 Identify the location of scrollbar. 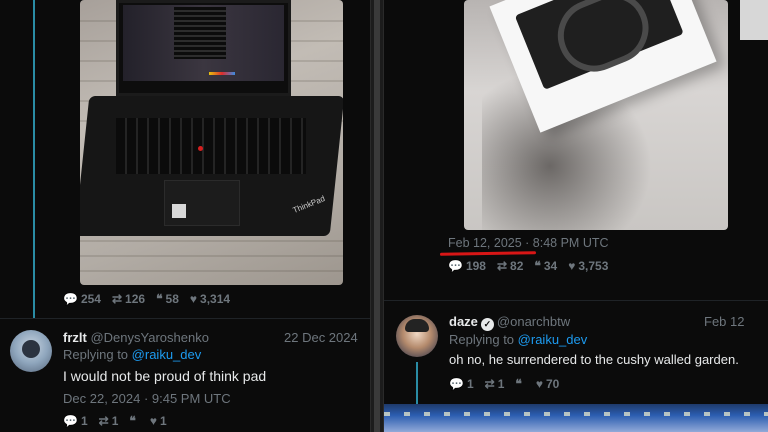
(377, 216).